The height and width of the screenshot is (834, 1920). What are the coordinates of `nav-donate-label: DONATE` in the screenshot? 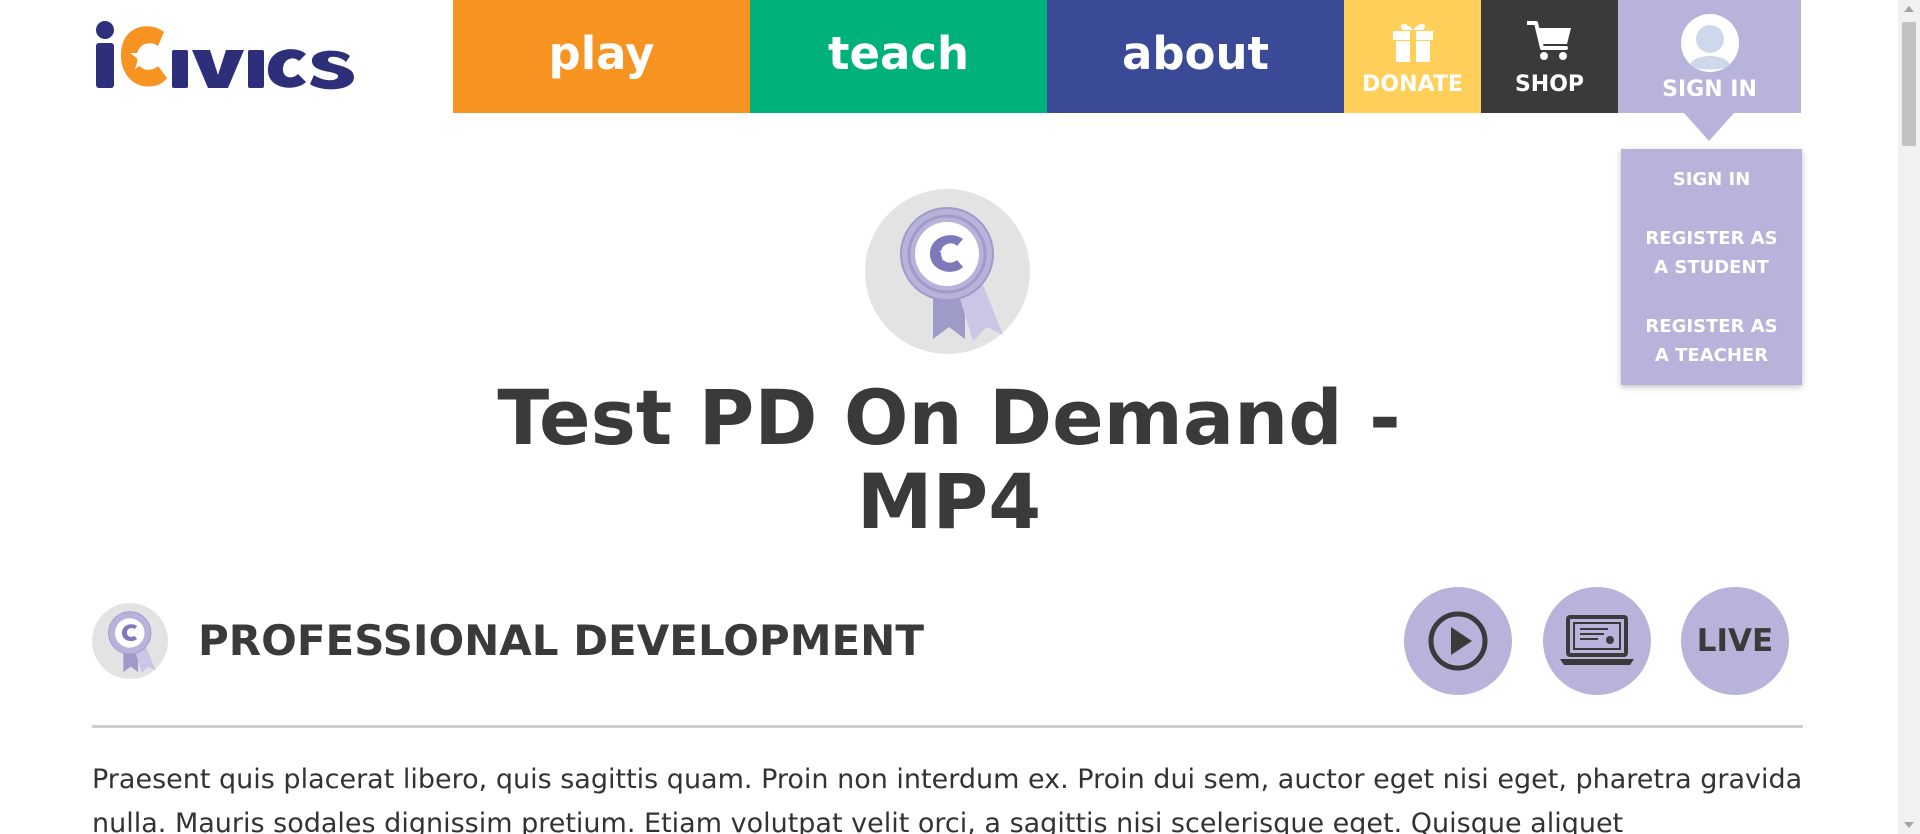 It's located at (1412, 84).